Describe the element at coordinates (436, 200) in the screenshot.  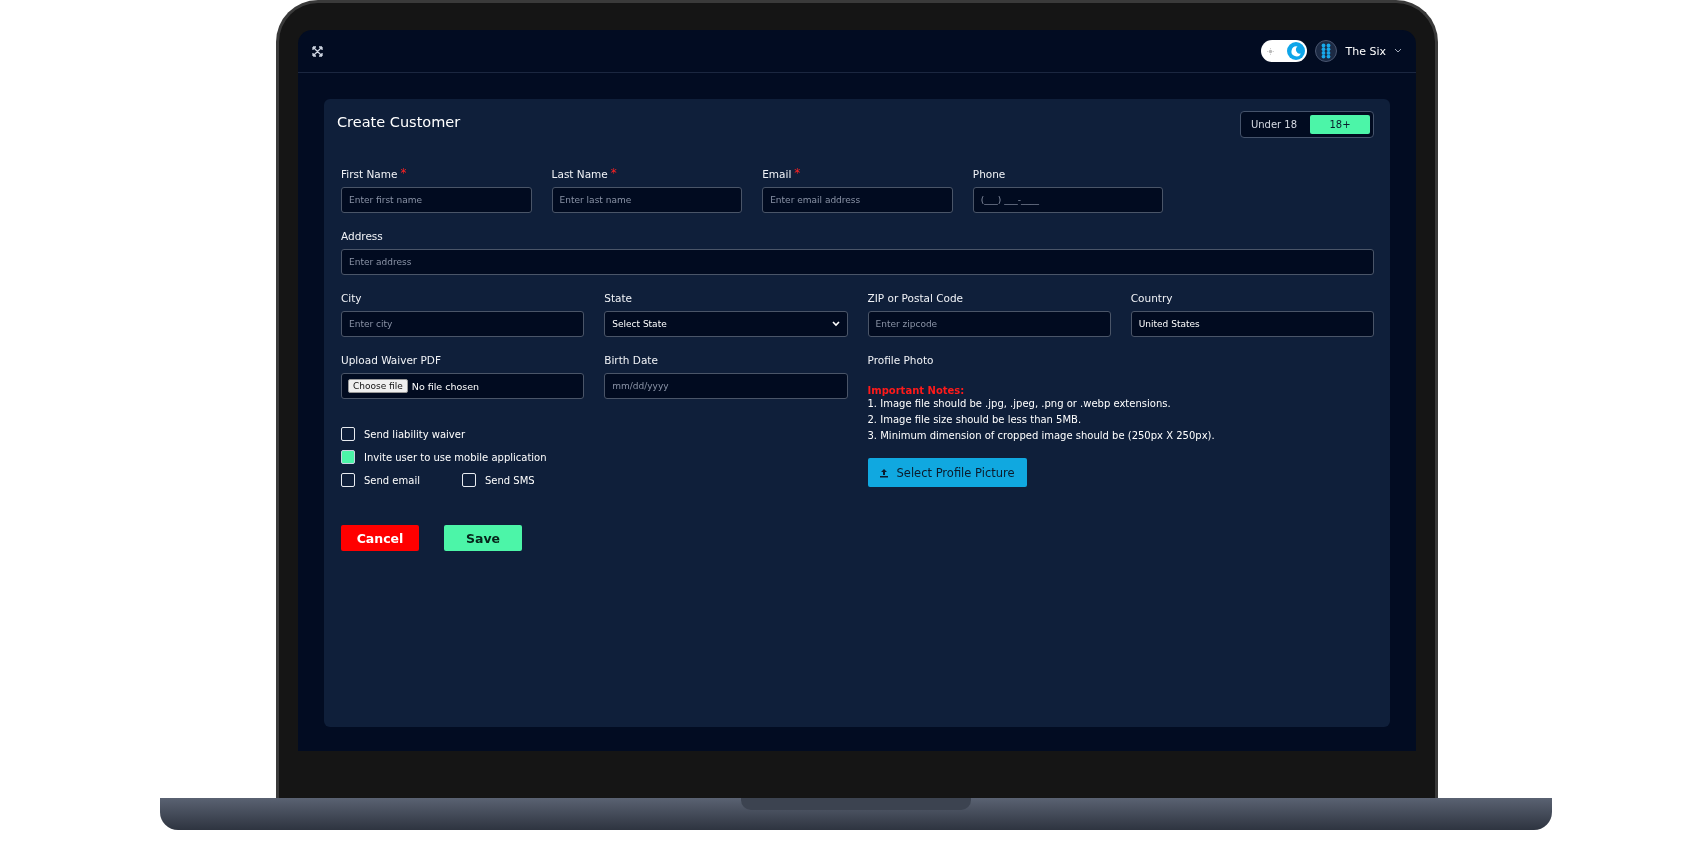
I see `text-field: Enter first name` at that location.